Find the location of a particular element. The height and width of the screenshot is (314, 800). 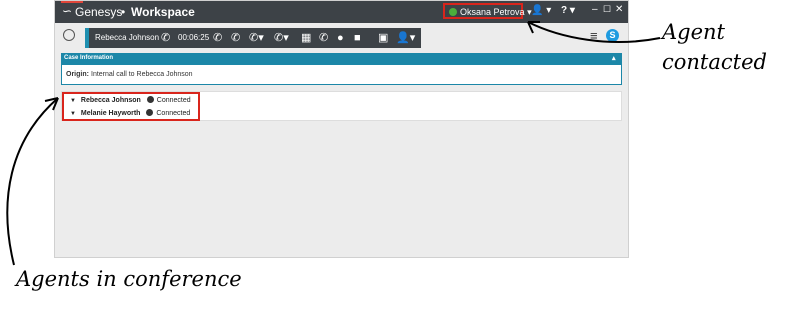

conference-arrow is located at coordinates (32, 181).